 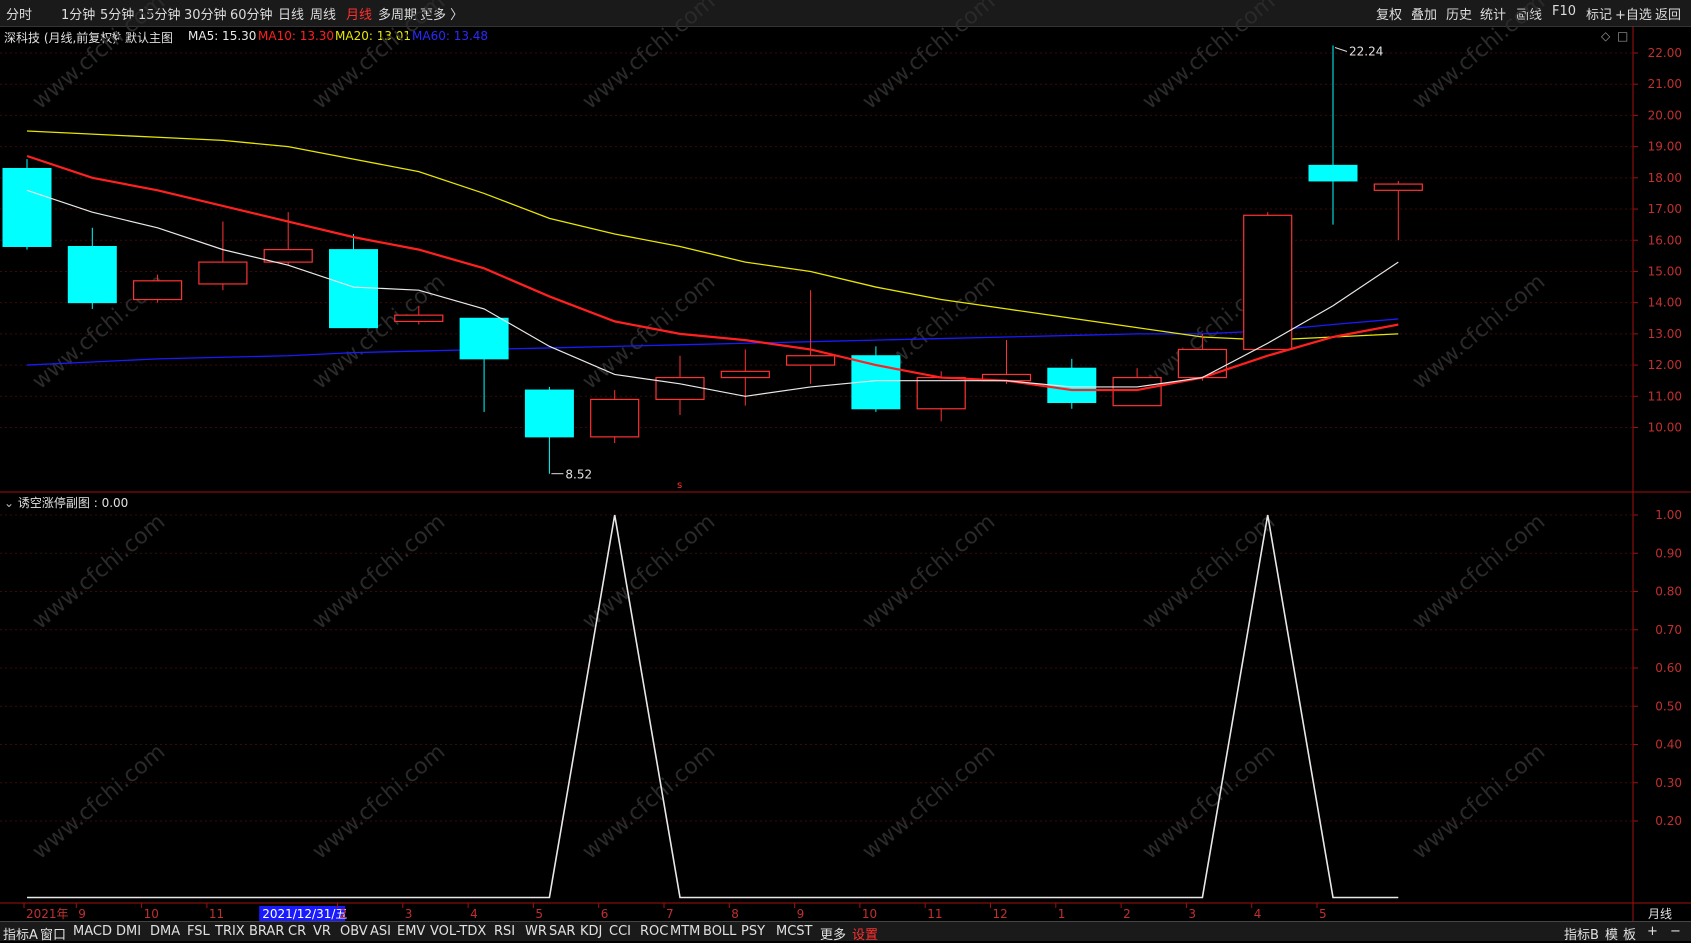 What do you see at coordinates (1668, 783) in the screenshot?
I see `sub-ytick-label: 0.30` at bounding box center [1668, 783].